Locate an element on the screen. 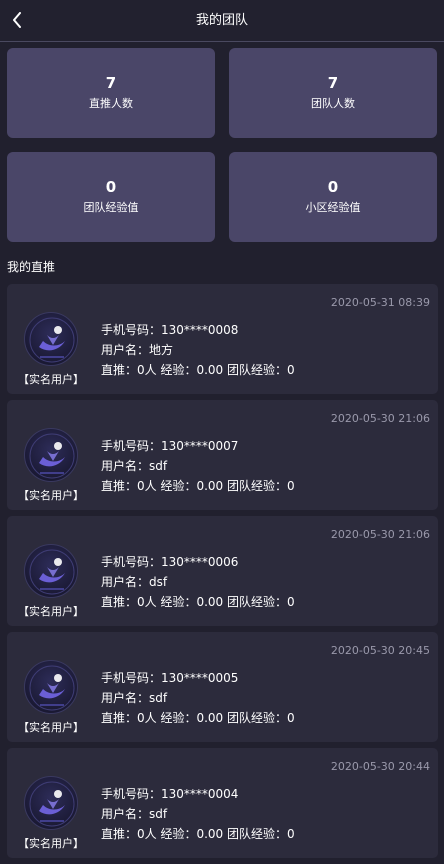 The image size is (444, 864). phone-text: 手机号码：130****0004 is located at coordinates (170, 794).